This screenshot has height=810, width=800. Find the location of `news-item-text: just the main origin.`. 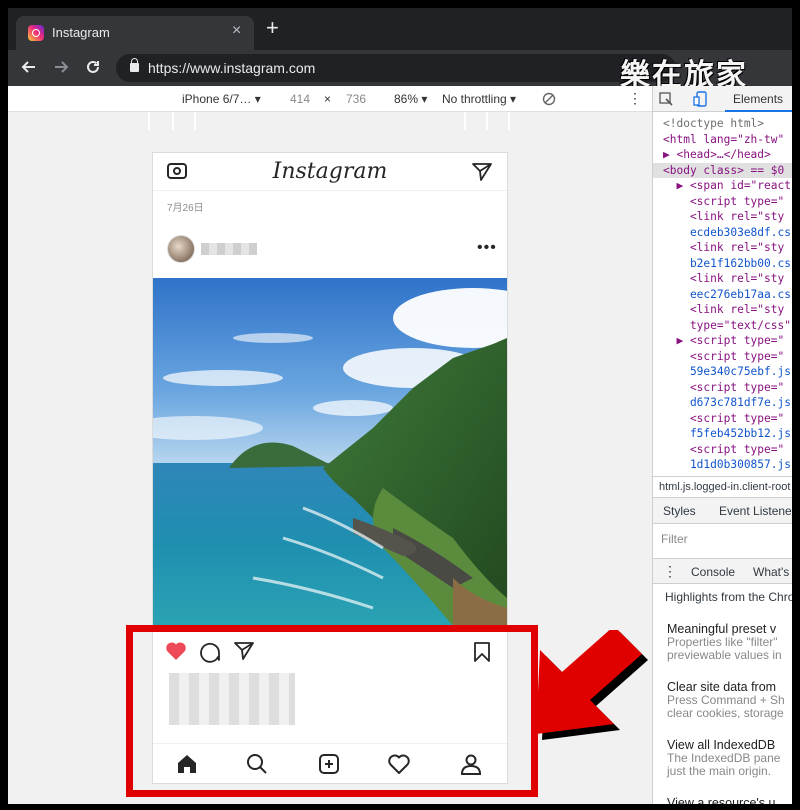

news-item-text: just the main origin. is located at coordinates (719, 771).